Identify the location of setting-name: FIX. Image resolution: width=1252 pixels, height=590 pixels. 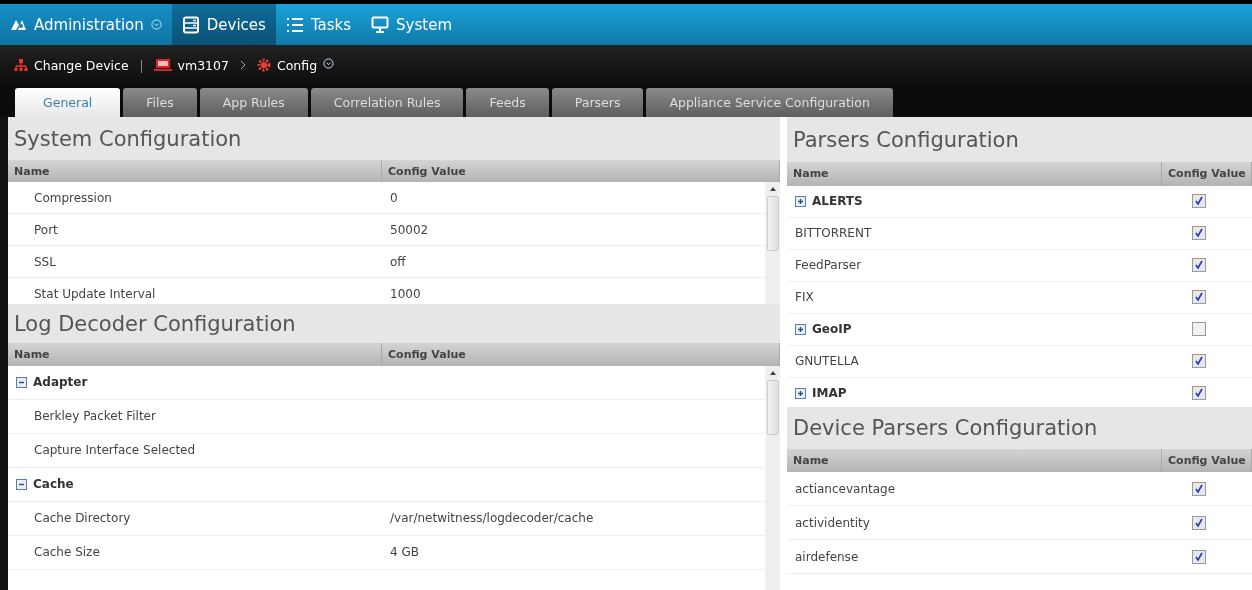
(804, 297).